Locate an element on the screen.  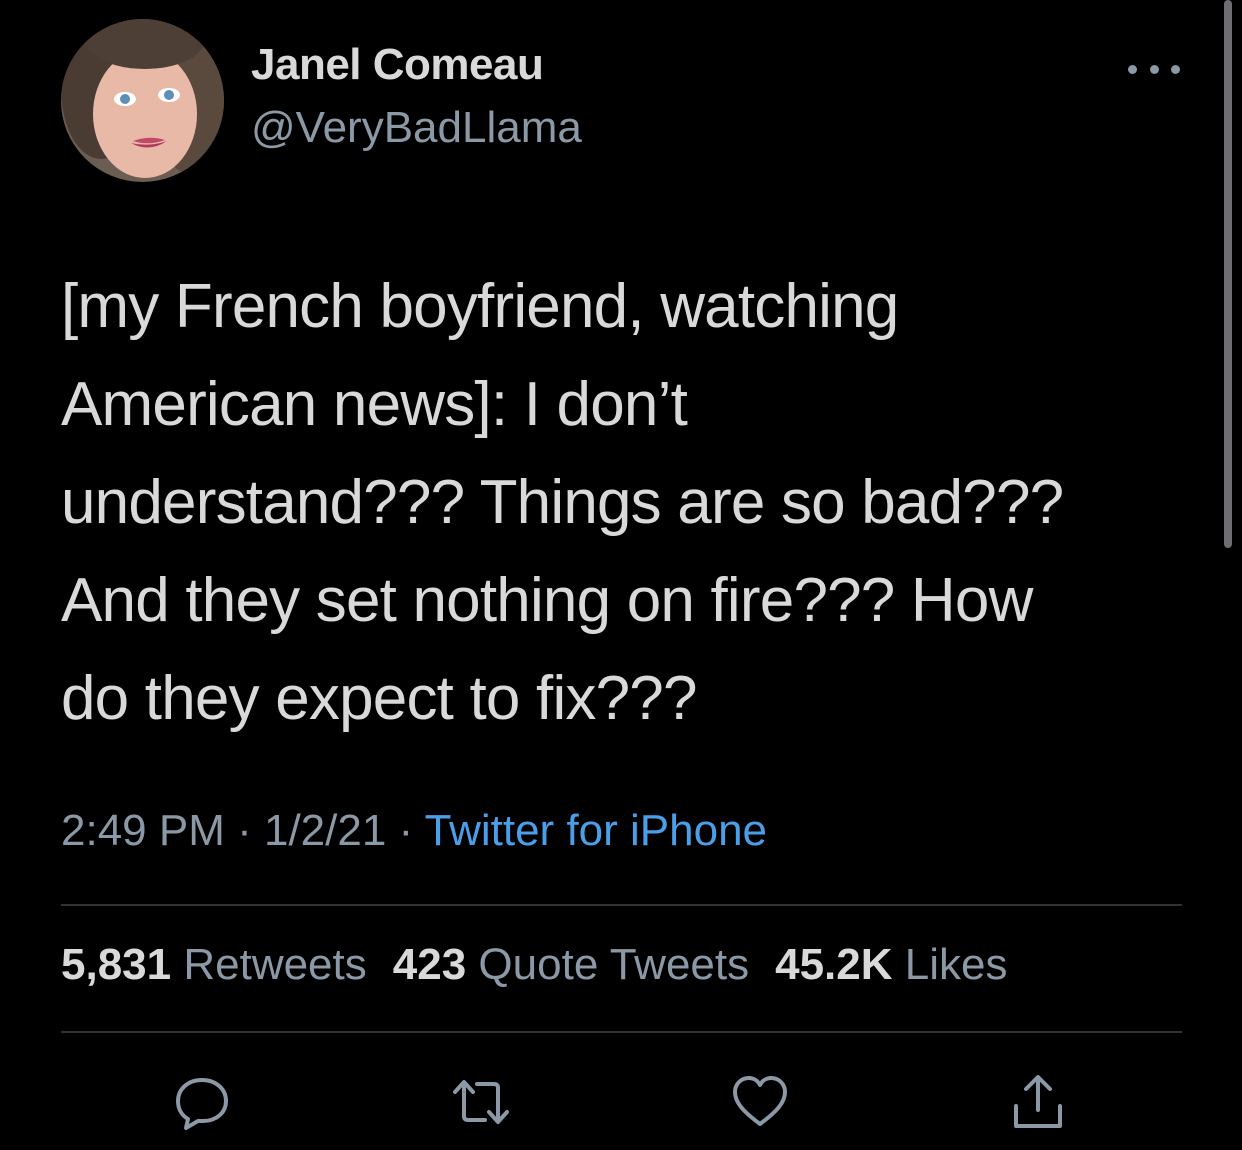
quotes-label: Quote Tweets is located at coordinates (614, 964).